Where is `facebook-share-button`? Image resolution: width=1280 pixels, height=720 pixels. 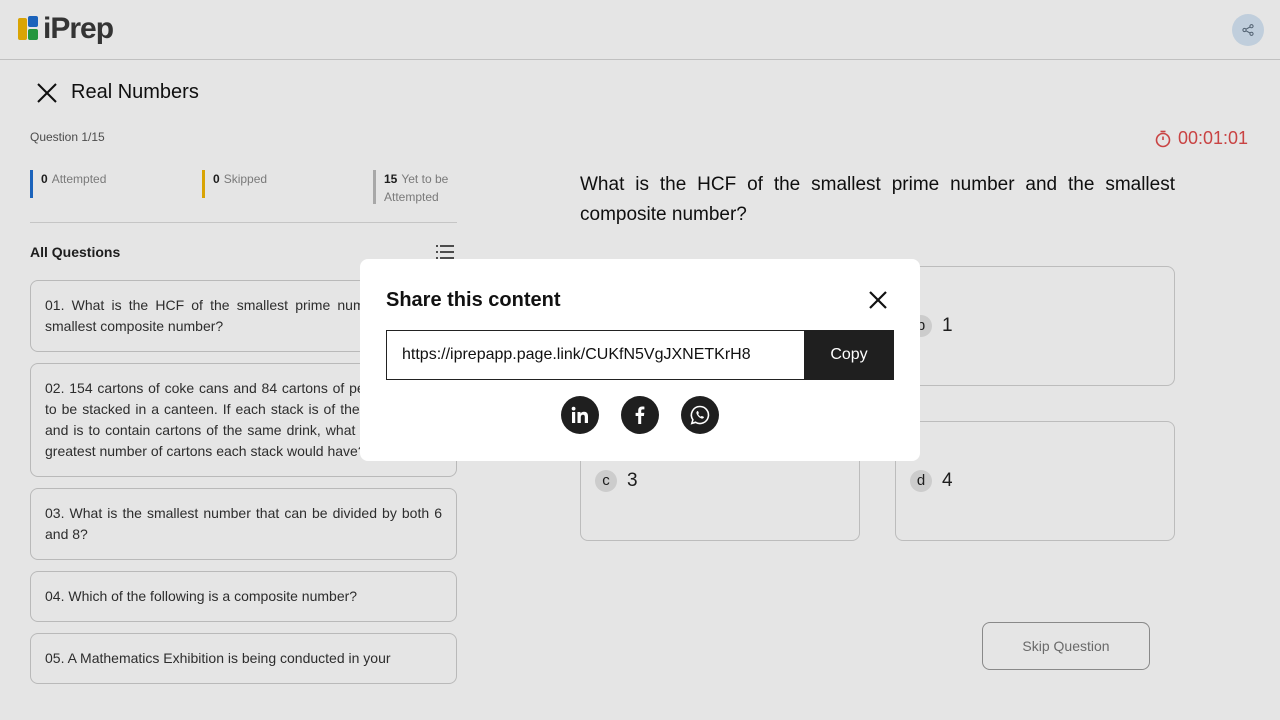 facebook-share-button is located at coordinates (640, 415).